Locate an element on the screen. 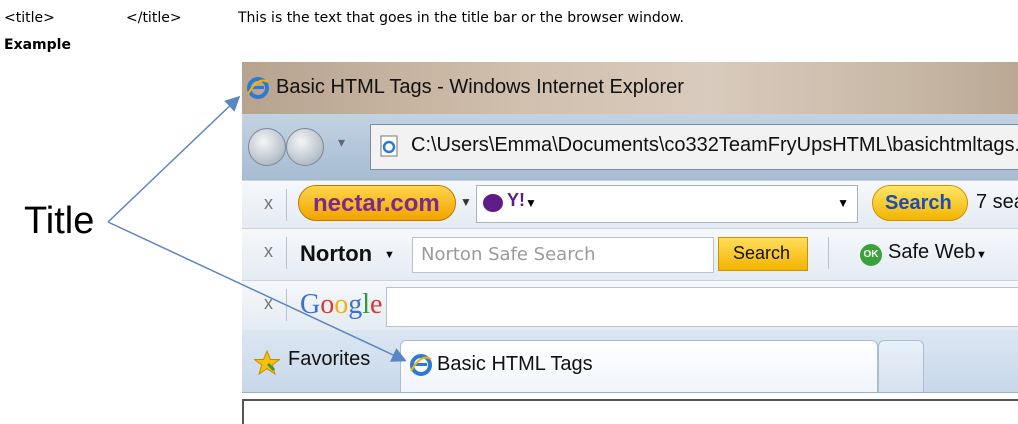 The width and height of the screenshot is (1018, 424). arrow-to-tab is located at coordinates (257, 291).